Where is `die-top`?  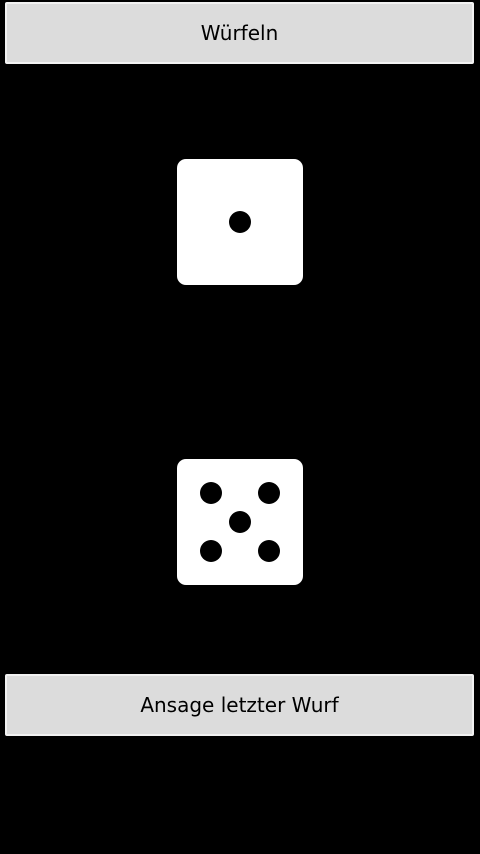
die-top is located at coordinates (240, 222).